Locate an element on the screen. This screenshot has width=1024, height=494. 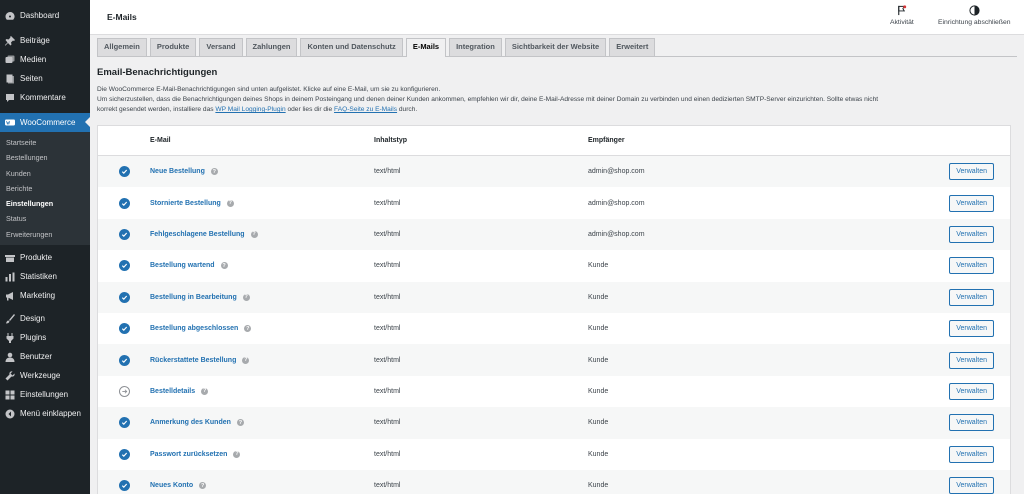
sidebar-item-label: Statistiken is located at coordinates (38, 277).